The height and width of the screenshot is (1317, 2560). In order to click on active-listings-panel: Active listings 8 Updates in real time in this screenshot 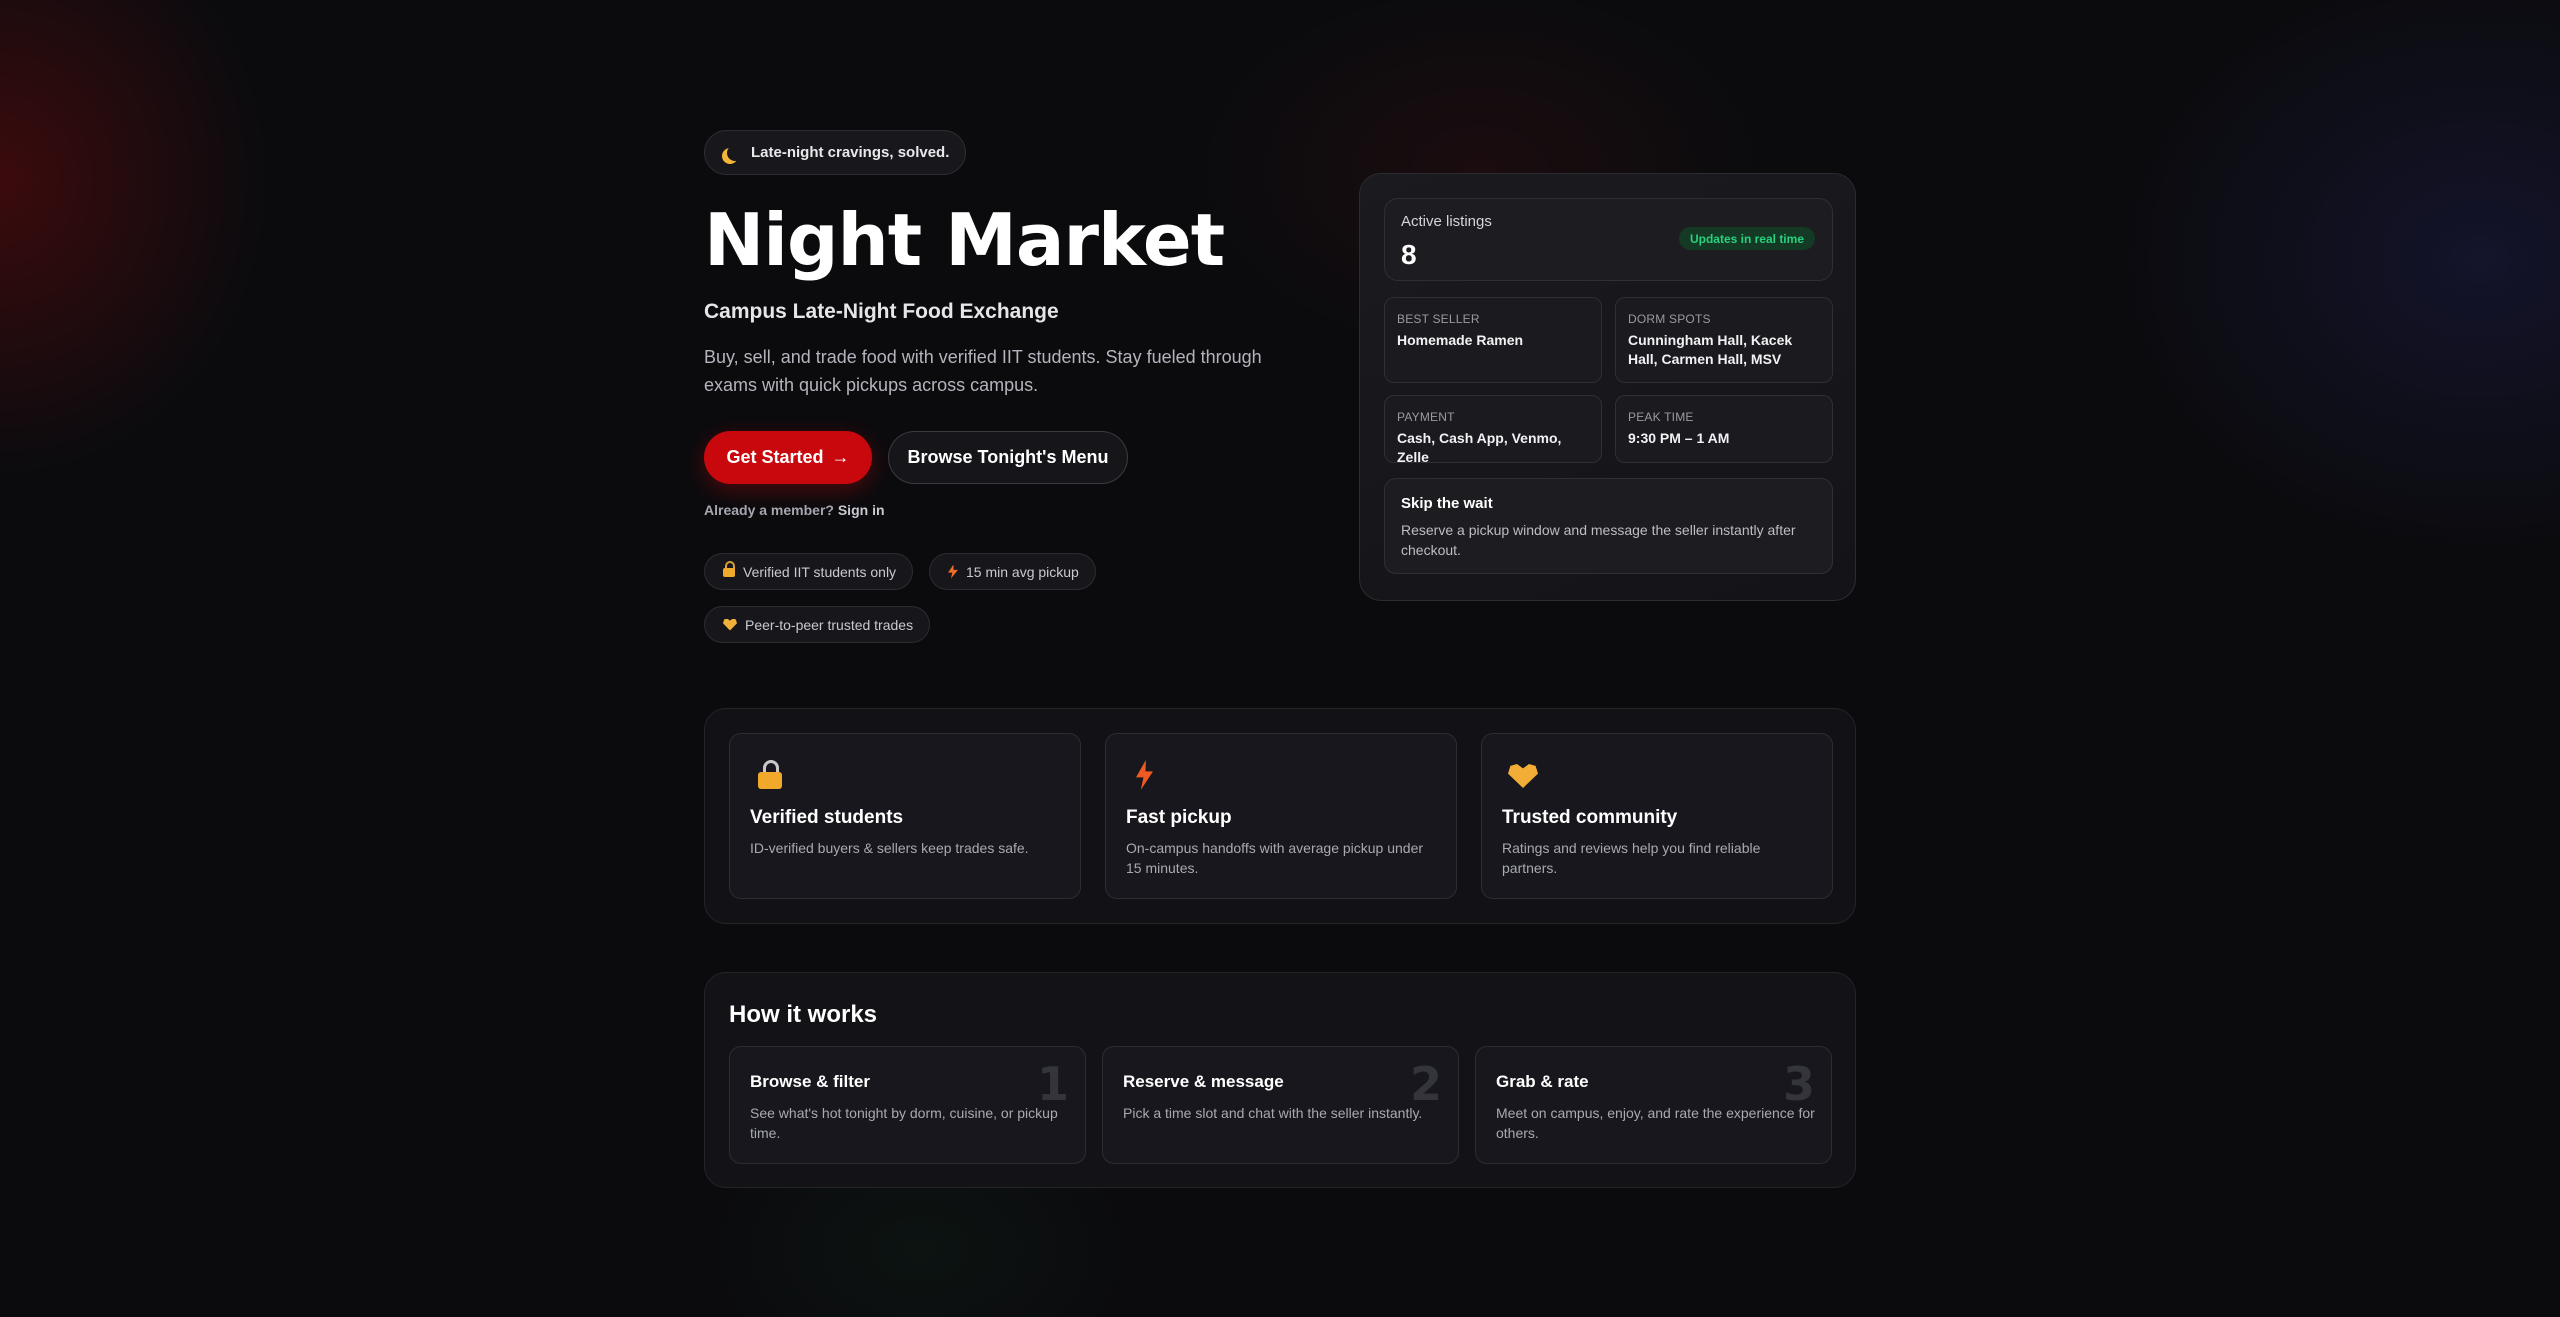, I will do `click(1608, 239)`.